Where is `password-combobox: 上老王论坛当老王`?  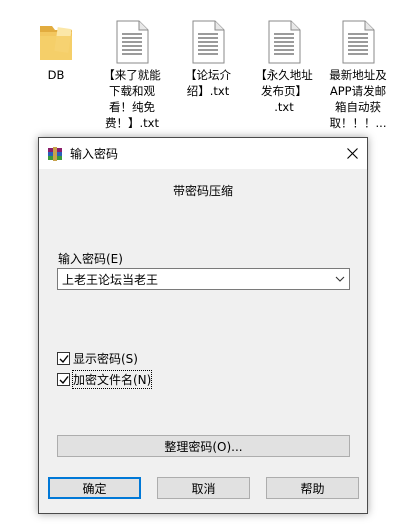 password-combobox: 上老王论坛当老王 is located at coordinates (203, 279).